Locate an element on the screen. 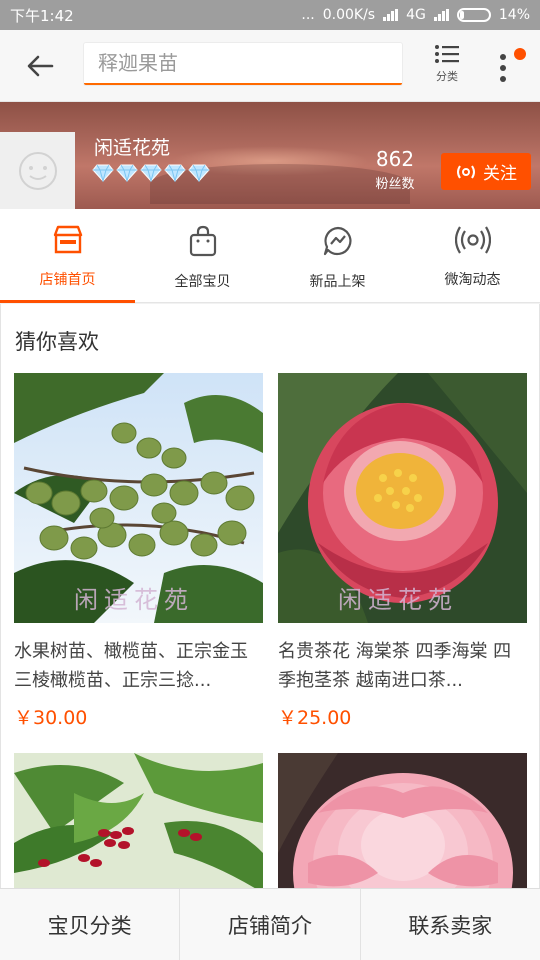  product-image-berries is located at coordinates (138, 820).